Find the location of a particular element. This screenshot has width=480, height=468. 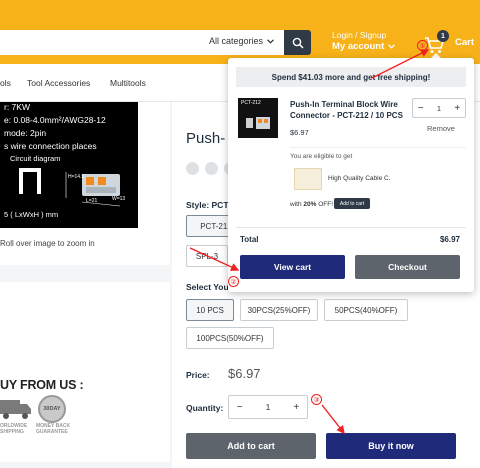

cart-qty-input: 1 is located at coordinates (438, 108).